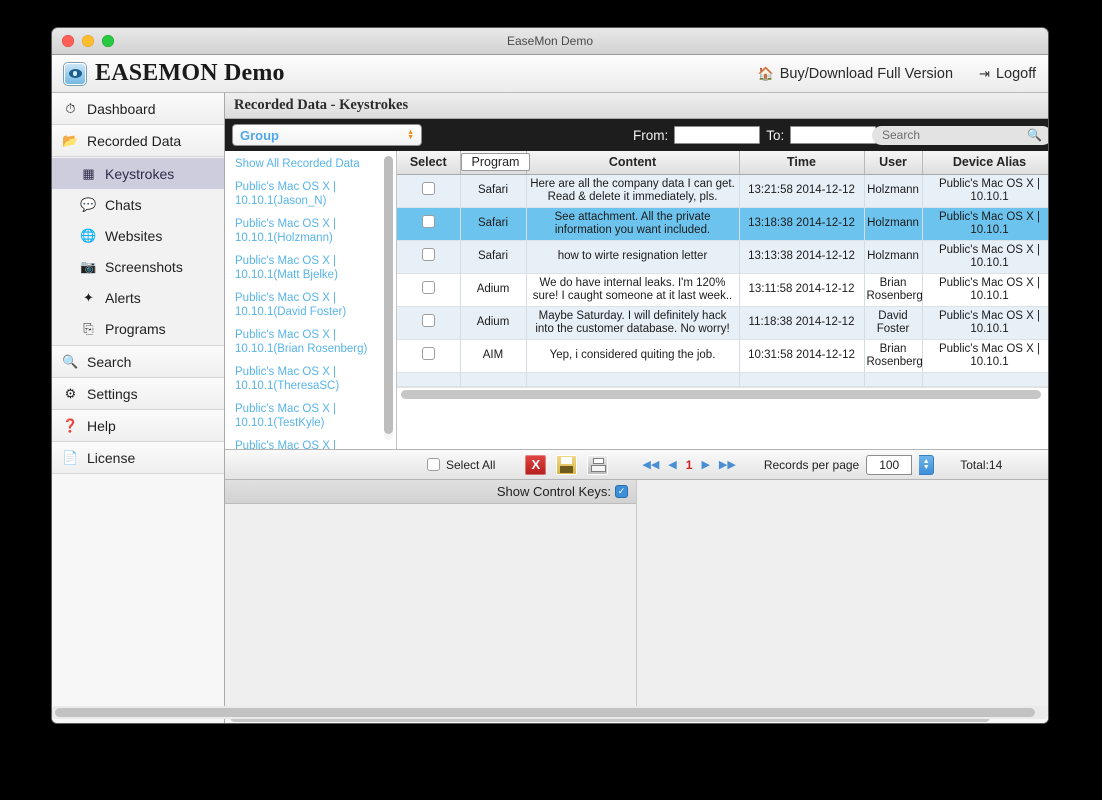 The height and width of the screenshot is (800, 1102). I want to click on printer-icon, so click(598, 464).